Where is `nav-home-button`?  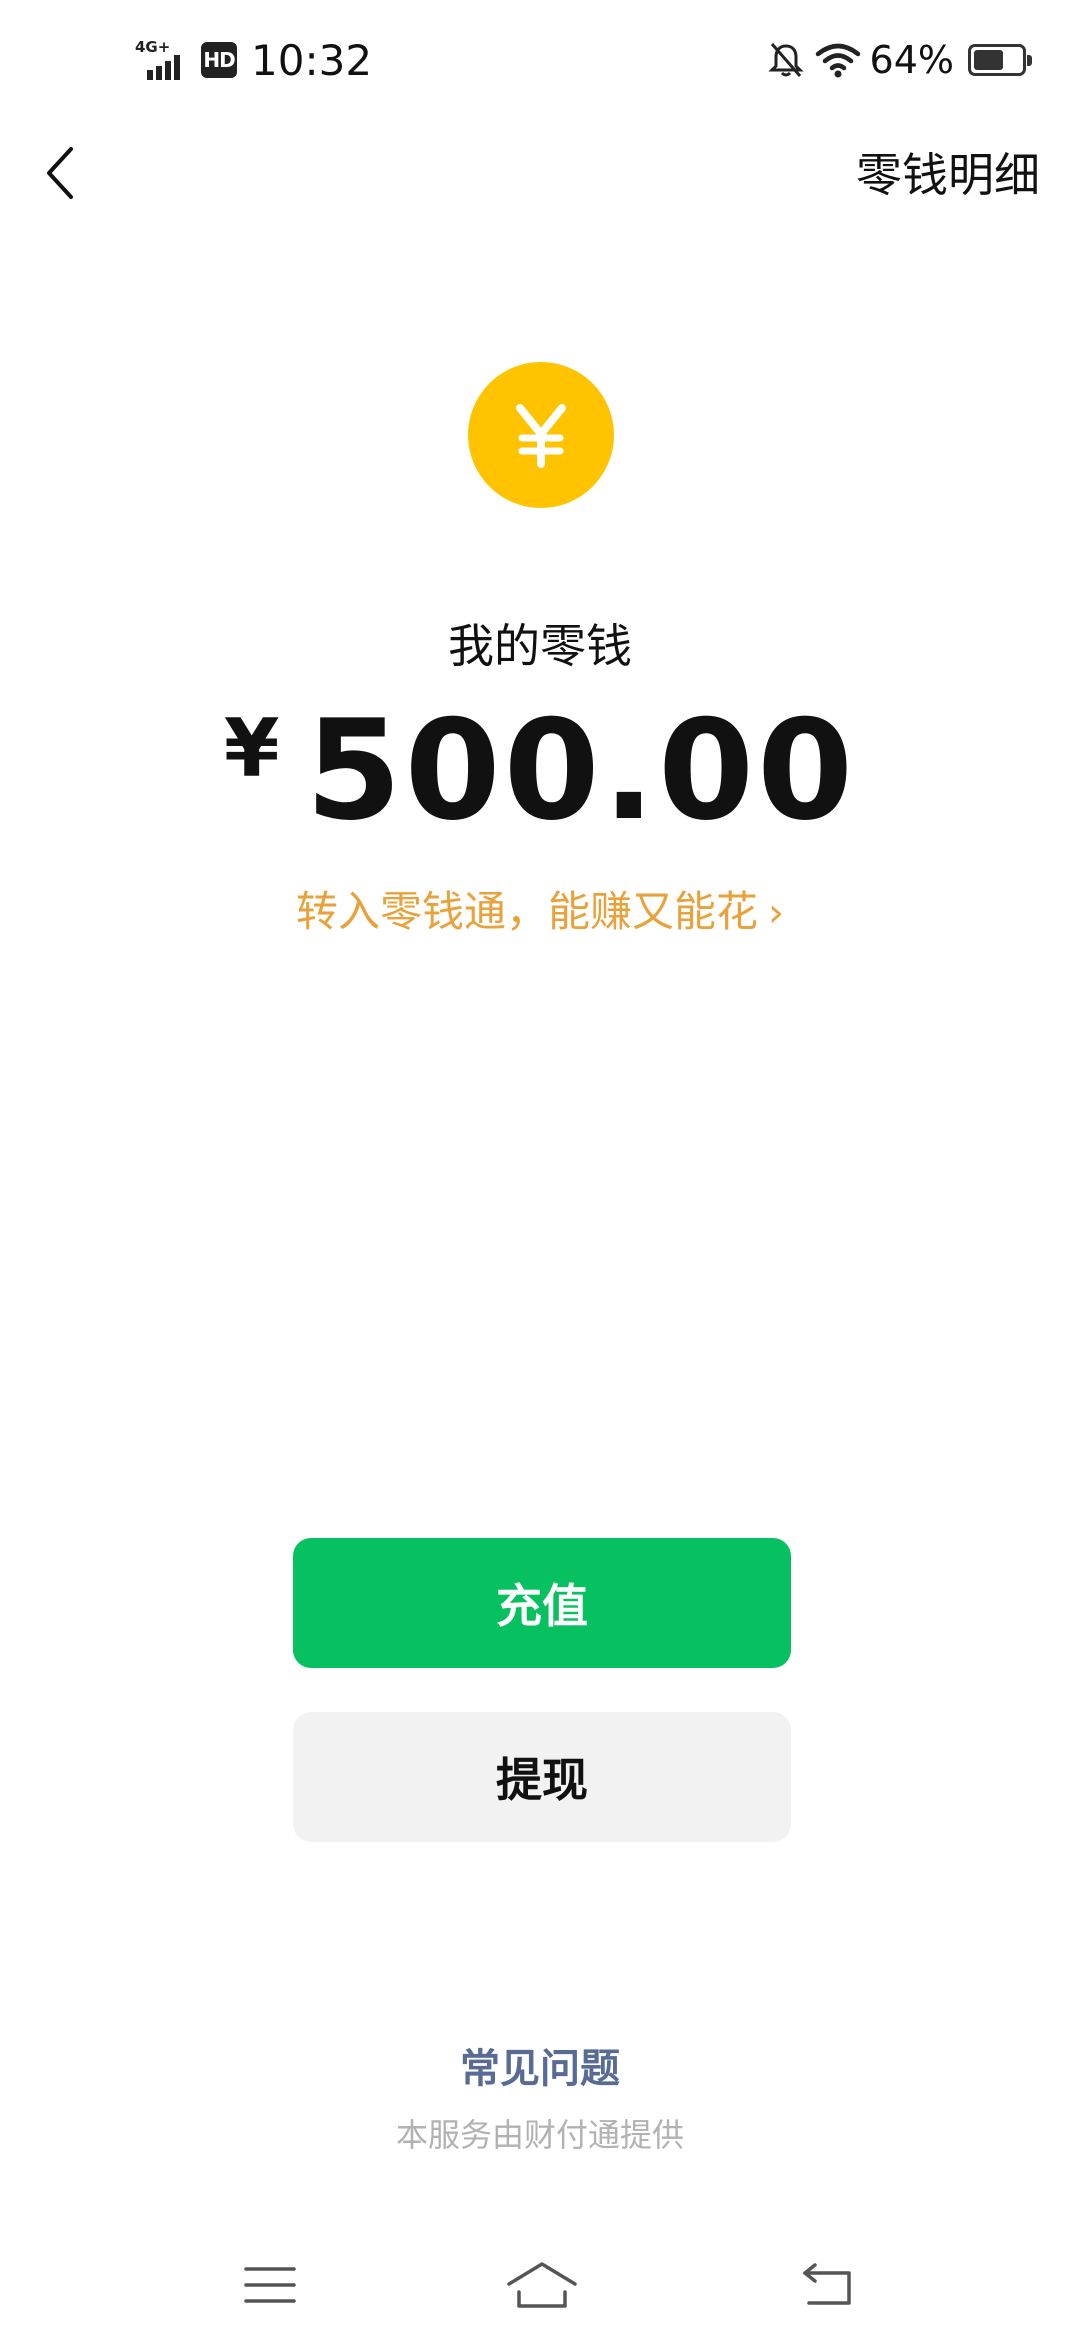 nav-home-button is located at coordinates (542, 2285).